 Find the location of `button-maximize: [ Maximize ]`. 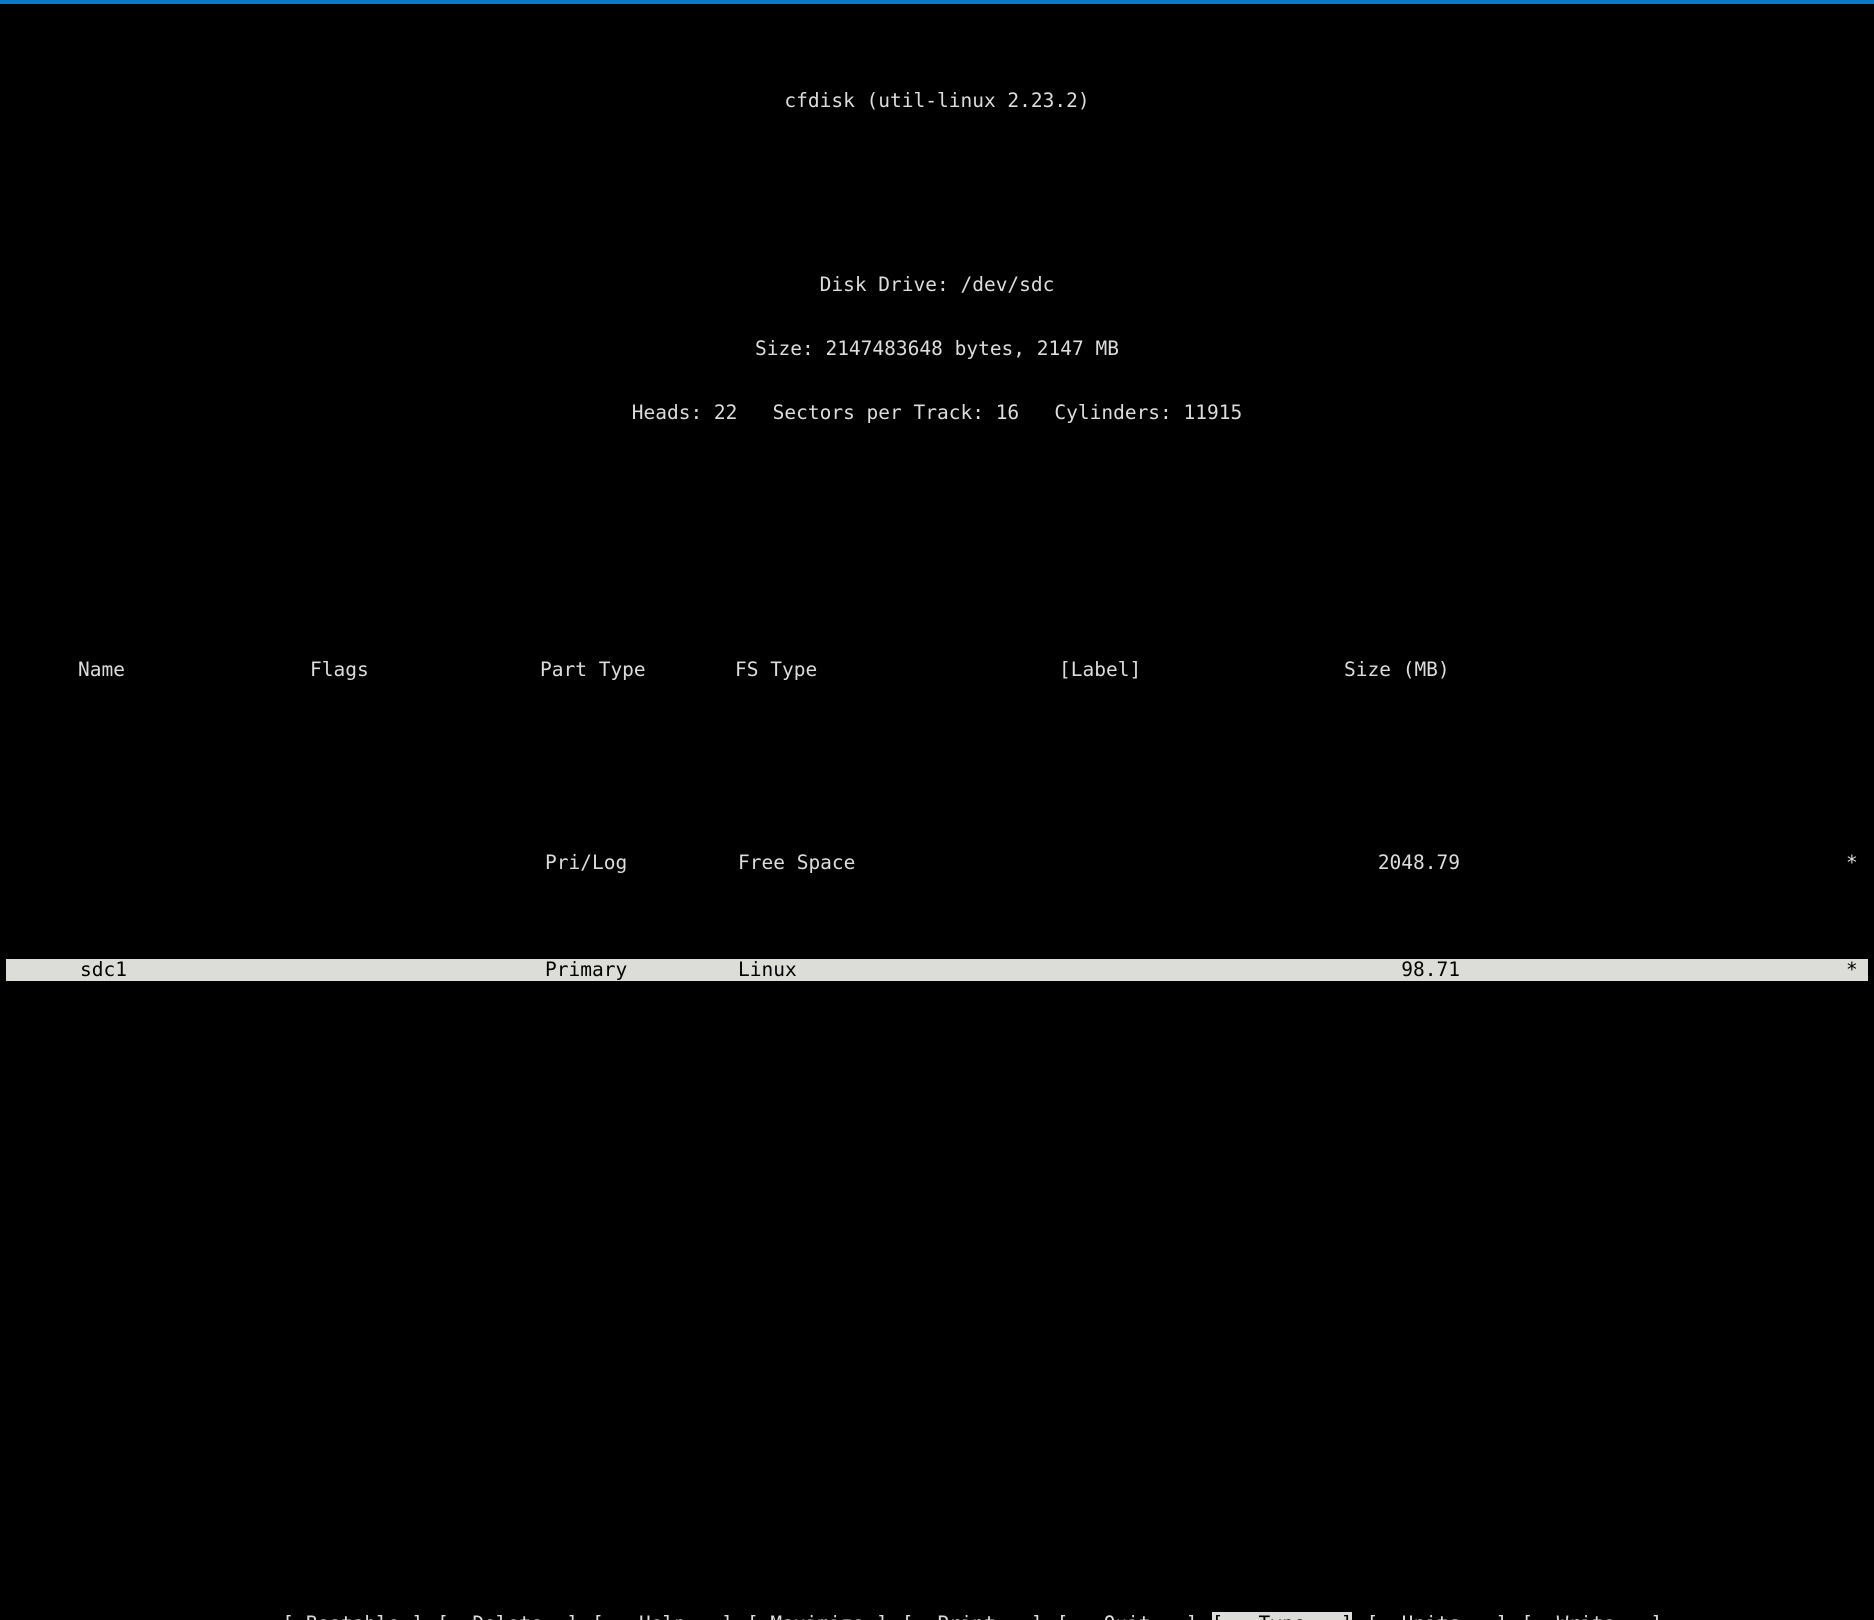

button-maximize: [ Maximize ] is located at coordinates (817, 1616).